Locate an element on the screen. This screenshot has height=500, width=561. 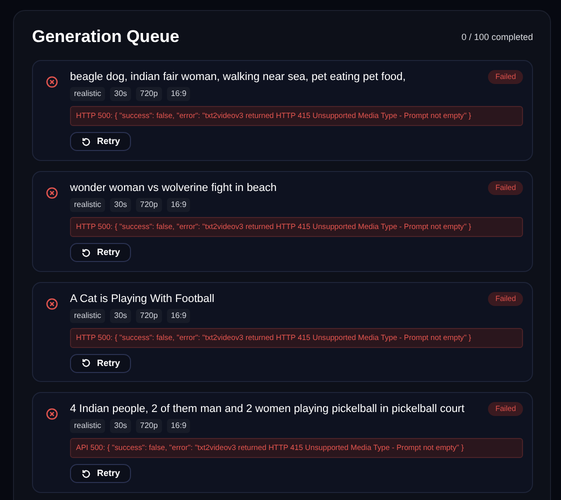
prompt-text: 4 Indian people, 2 of them man and 2 women playing pickelball in pickelball court is located at coordinates (267, 409).